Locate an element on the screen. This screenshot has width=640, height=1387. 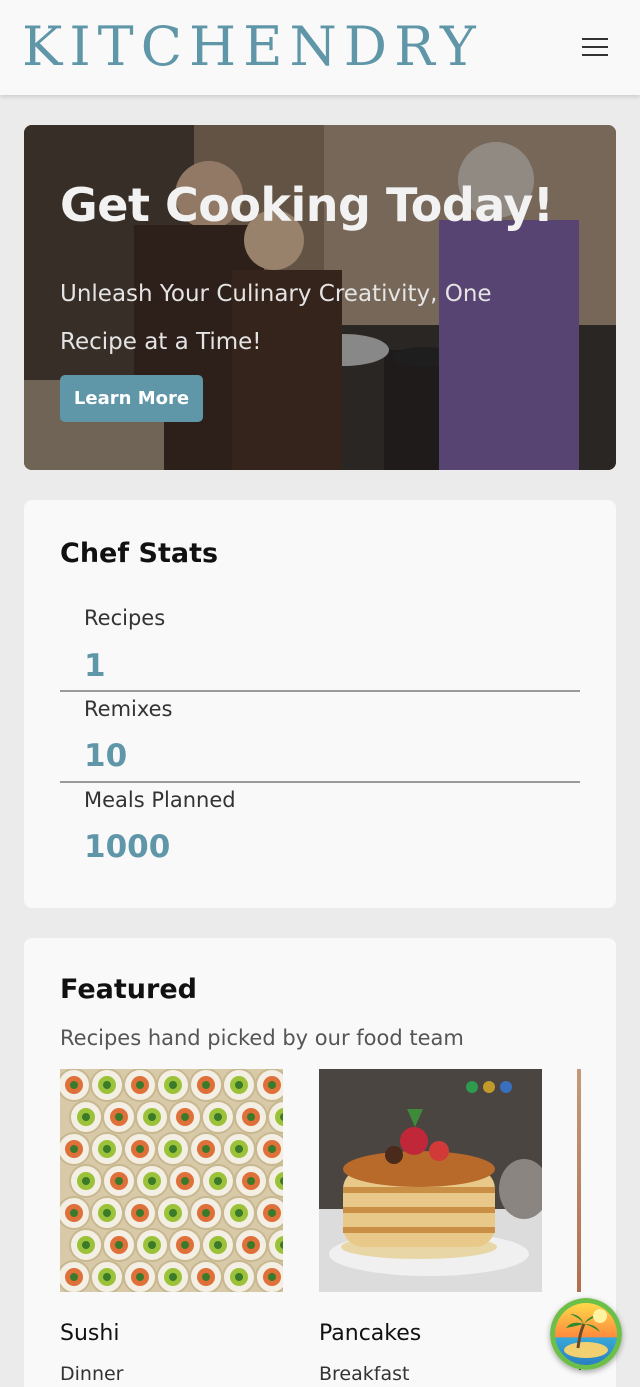
recipe-card-next-peek is located at coordinates (579, 1180).